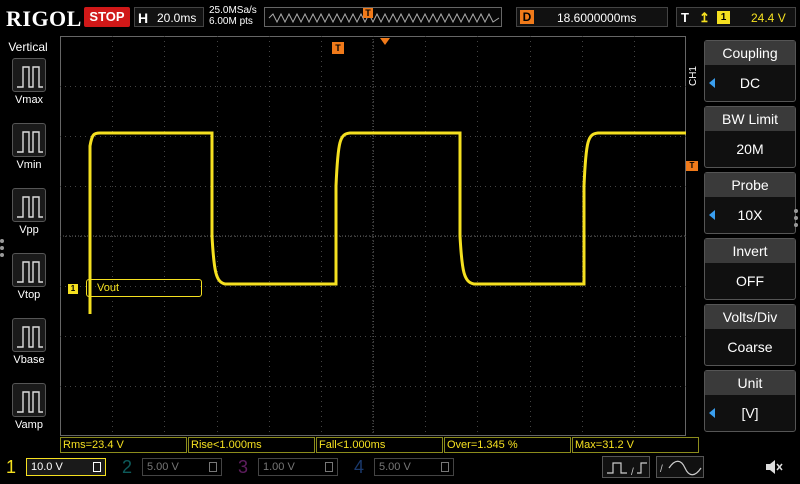 Image resolution: width=800 pixels, height=484 pixels. I want to click on channel-number: 1, so click(11, 467).